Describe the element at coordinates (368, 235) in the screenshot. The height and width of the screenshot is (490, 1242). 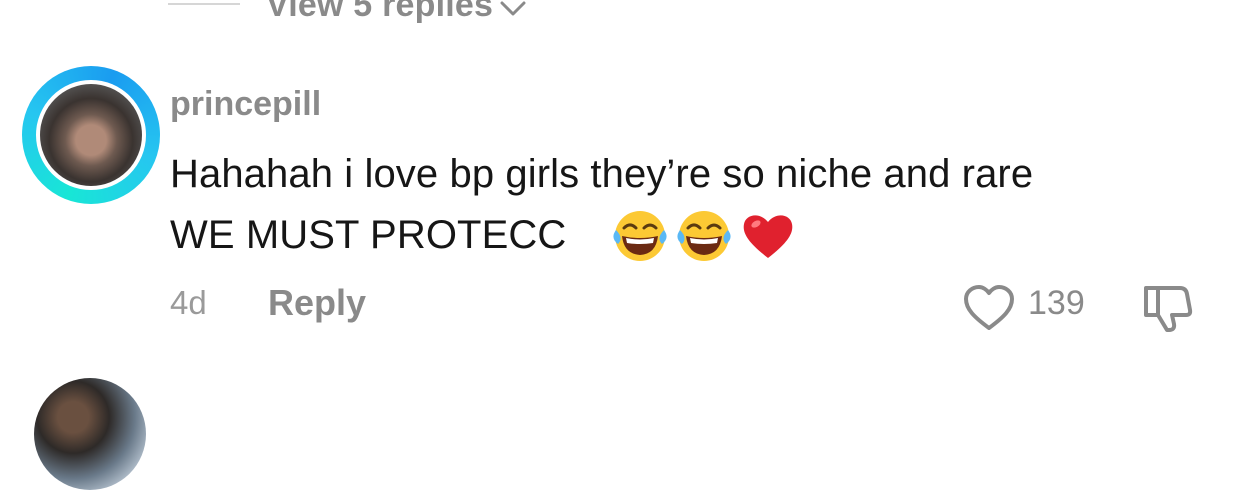
I see `comment-text-line-2: WE MUST PROTECC` at that location.